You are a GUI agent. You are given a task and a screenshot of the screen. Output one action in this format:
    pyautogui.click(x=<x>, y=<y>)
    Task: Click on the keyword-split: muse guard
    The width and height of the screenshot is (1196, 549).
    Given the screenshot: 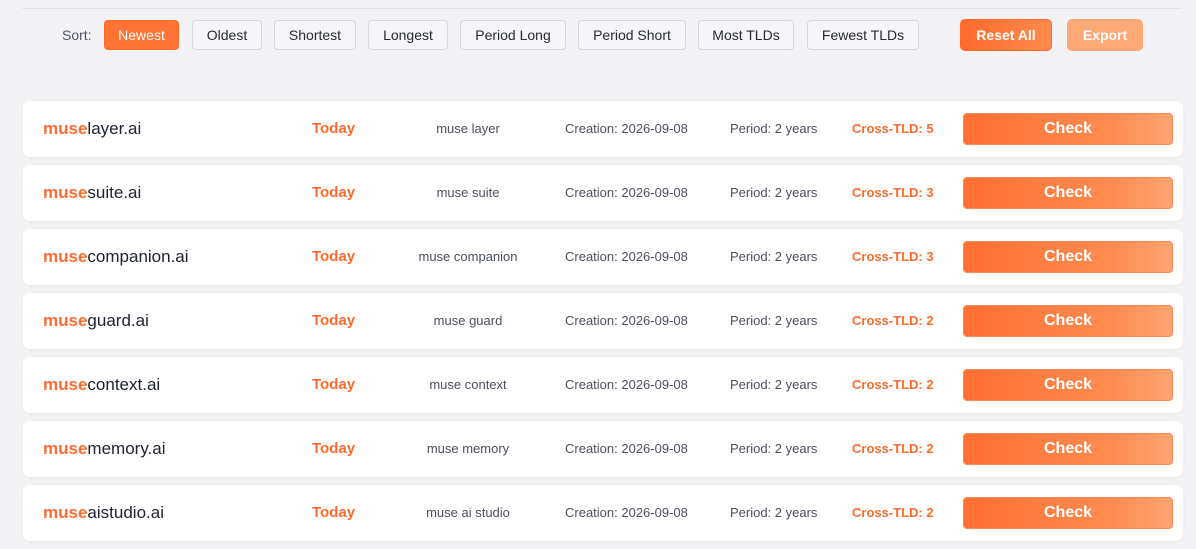 What is the action you would take?
    pyautogui.click(x=468, y=320)
    